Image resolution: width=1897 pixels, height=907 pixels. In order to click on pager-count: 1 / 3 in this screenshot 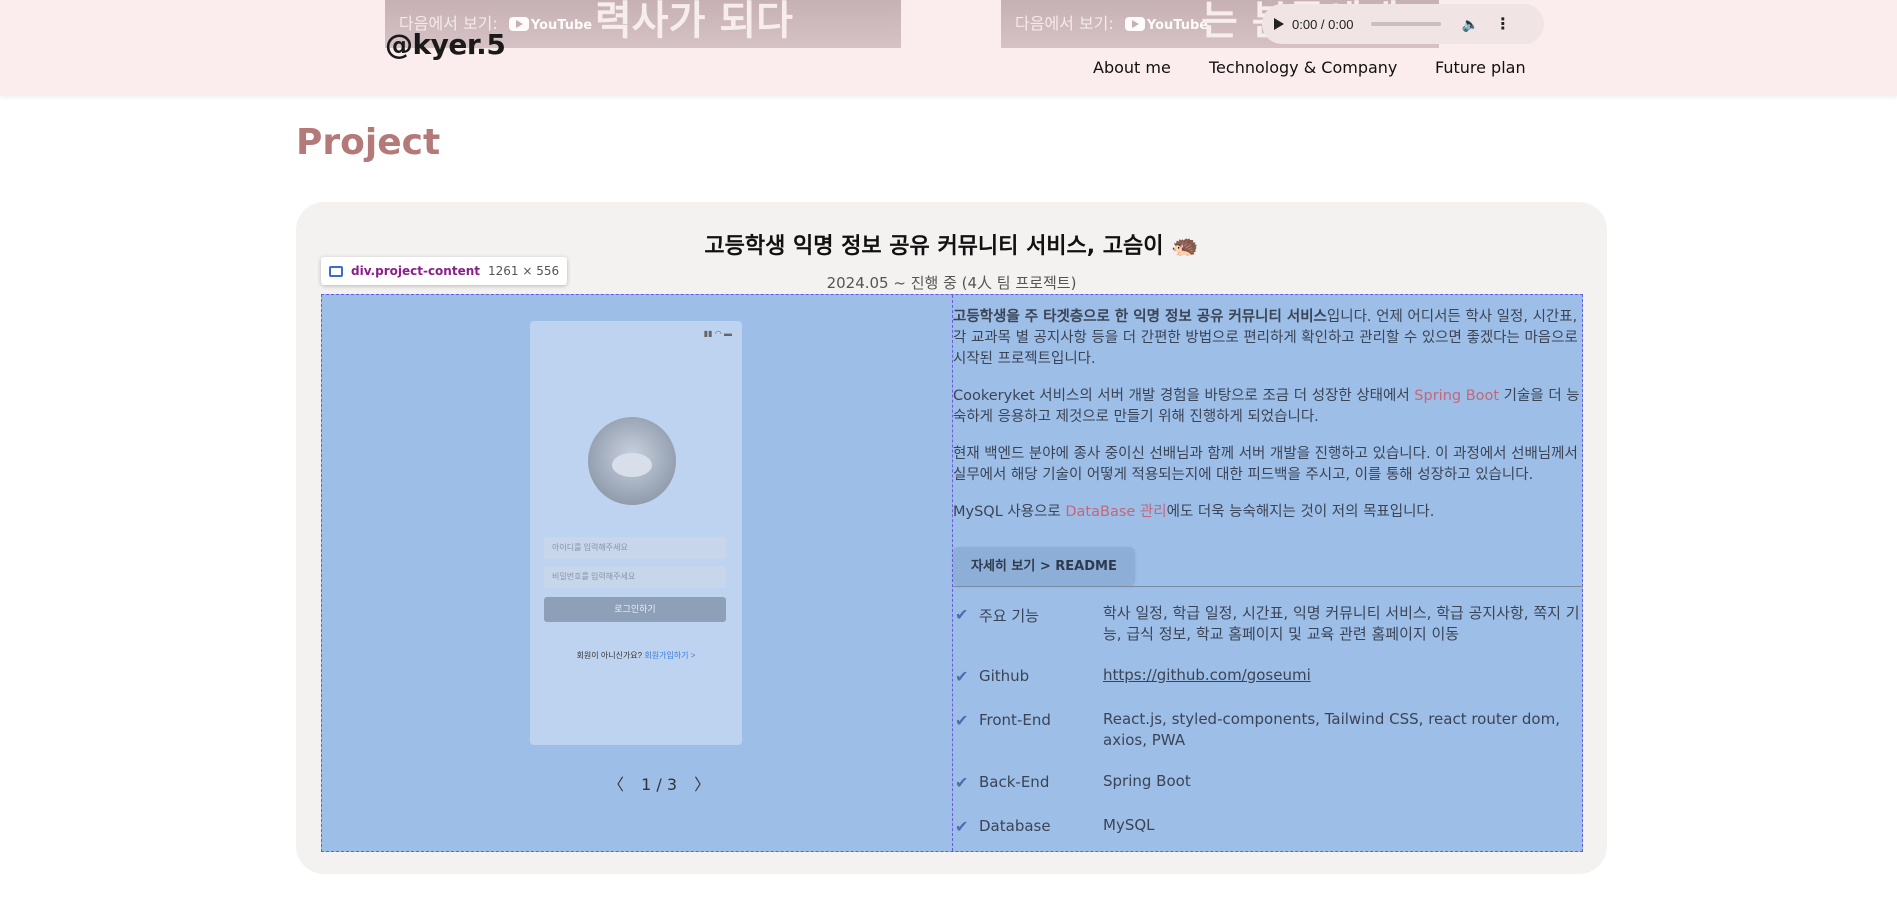, I will do `click(659, 784)`.